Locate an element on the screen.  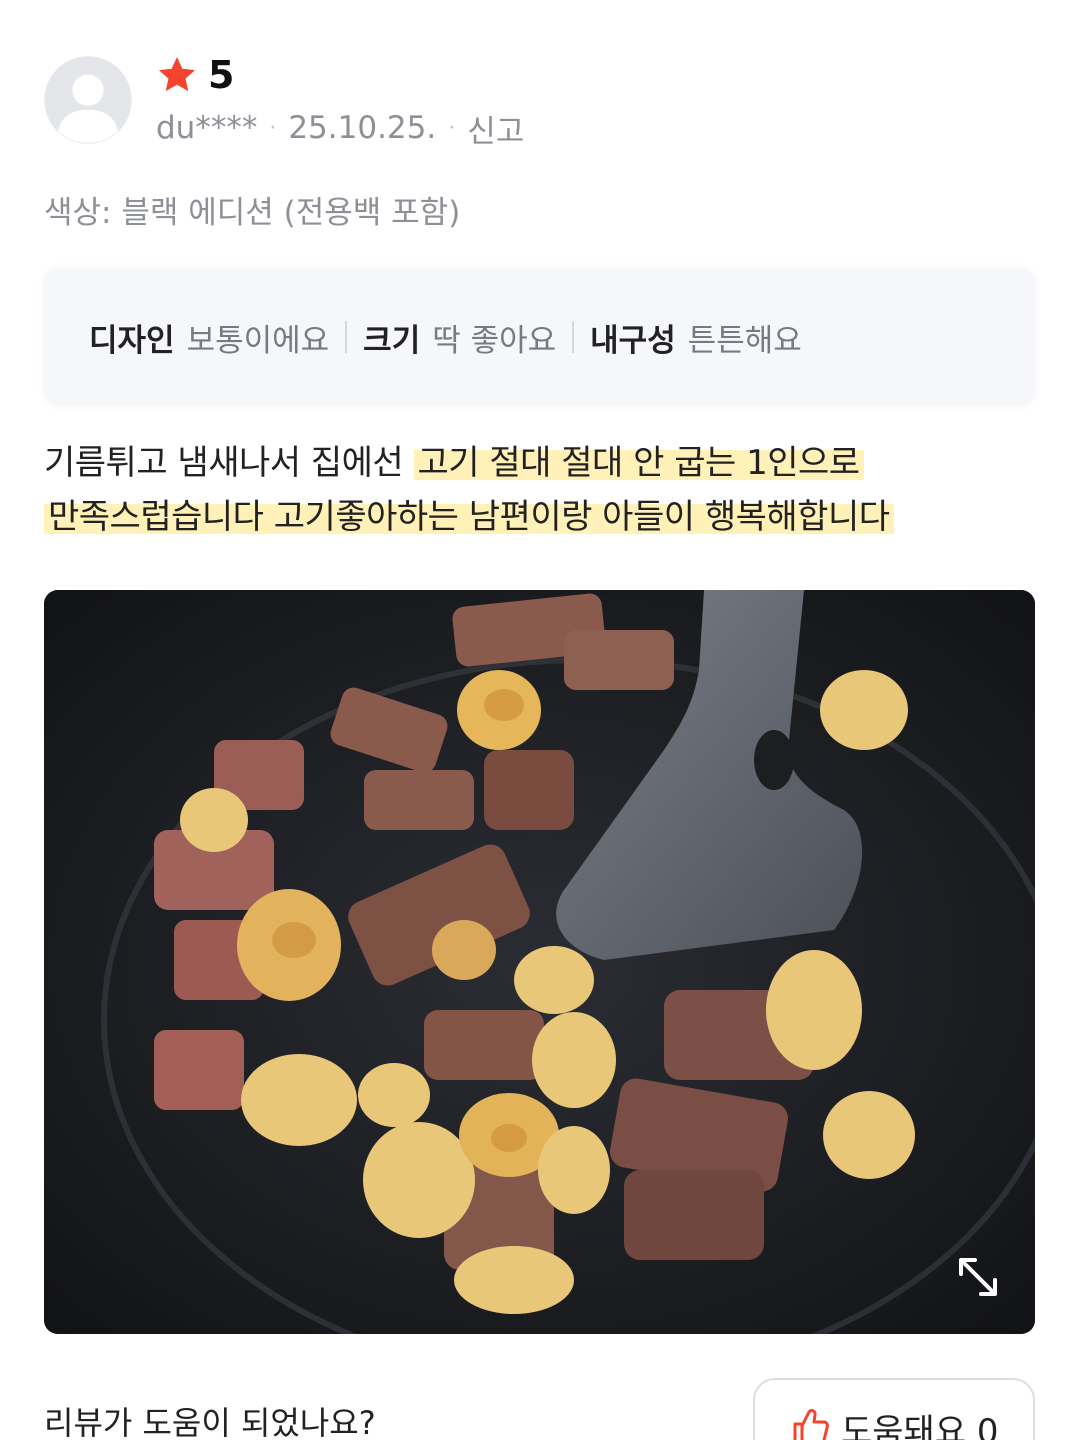
evaluation-size: 크기 딱 좋아요 is located at coordinates (459, 337).